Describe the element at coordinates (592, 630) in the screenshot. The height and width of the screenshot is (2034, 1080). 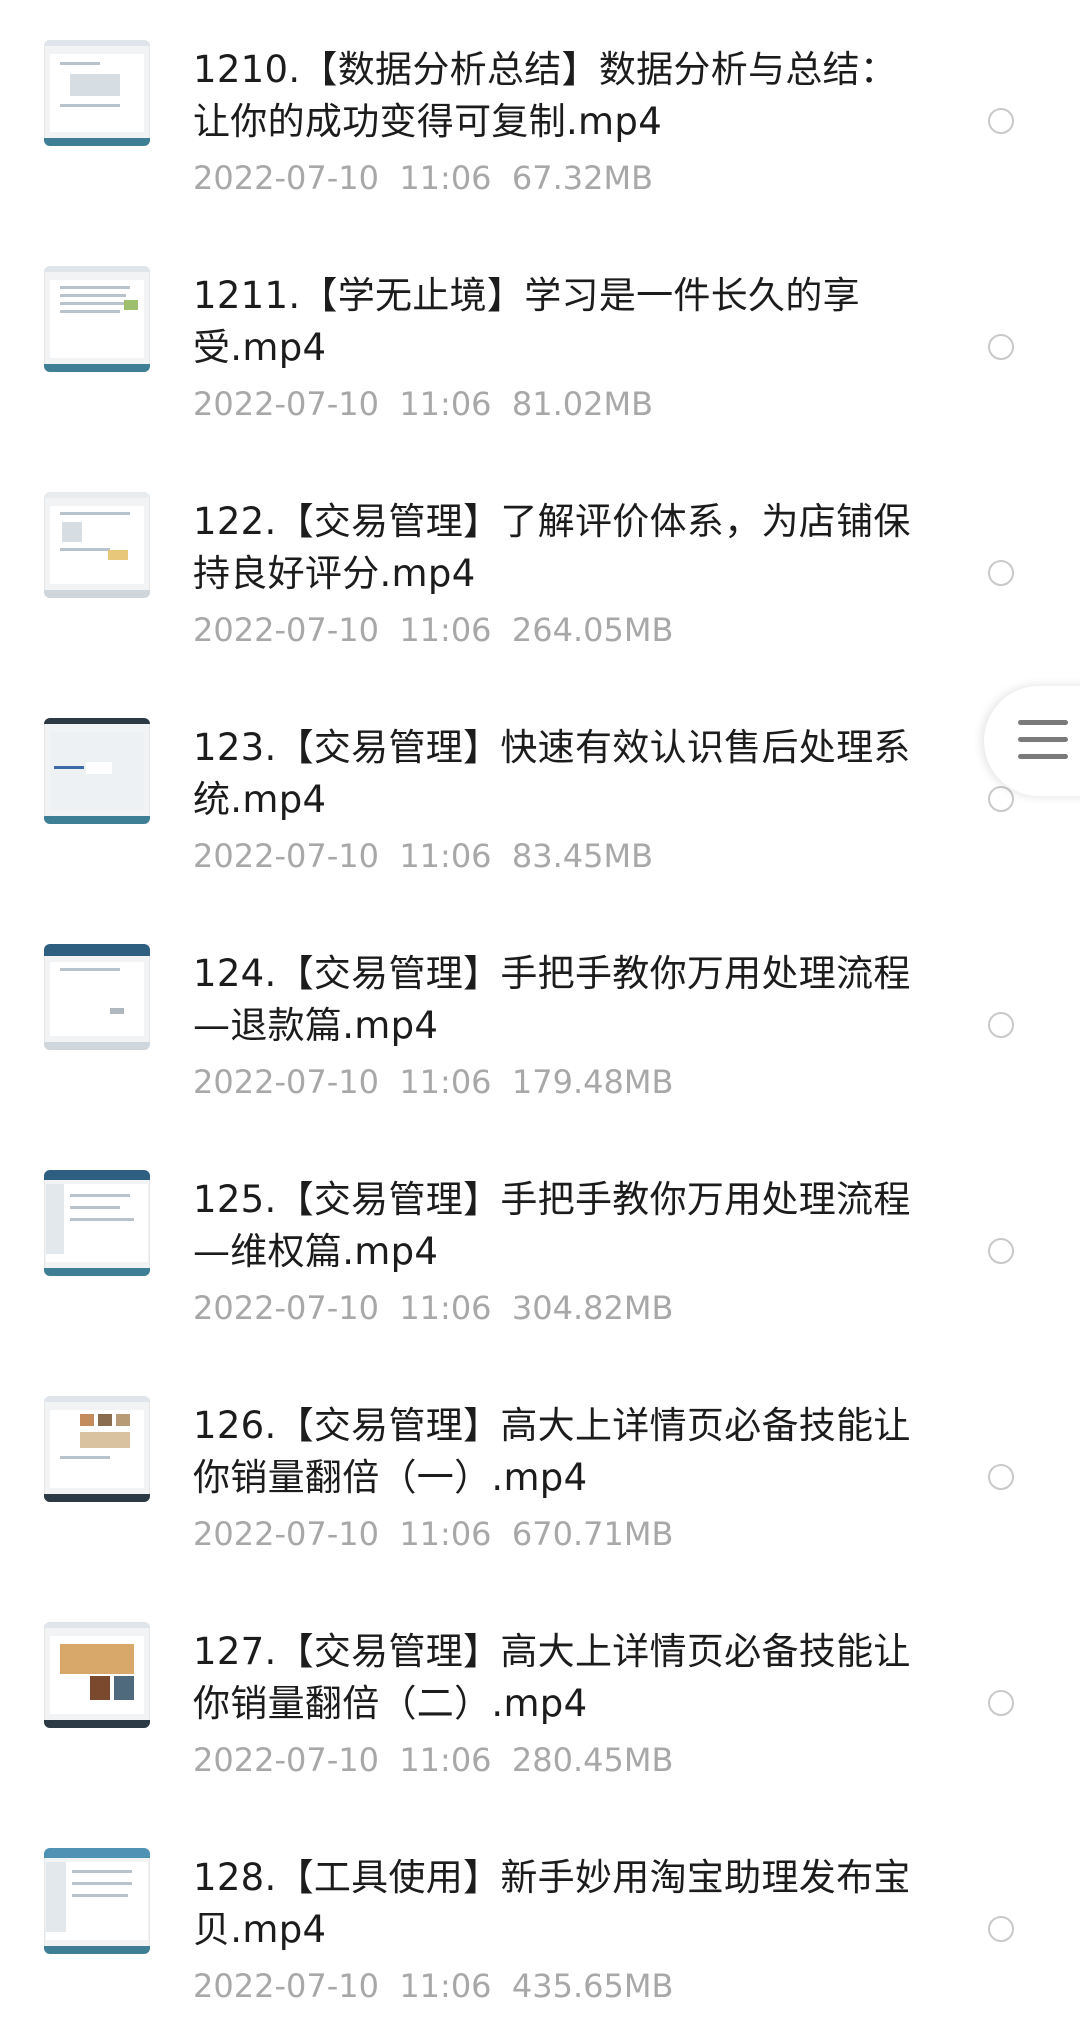
I see `file-size: 264.05MB` at that location.